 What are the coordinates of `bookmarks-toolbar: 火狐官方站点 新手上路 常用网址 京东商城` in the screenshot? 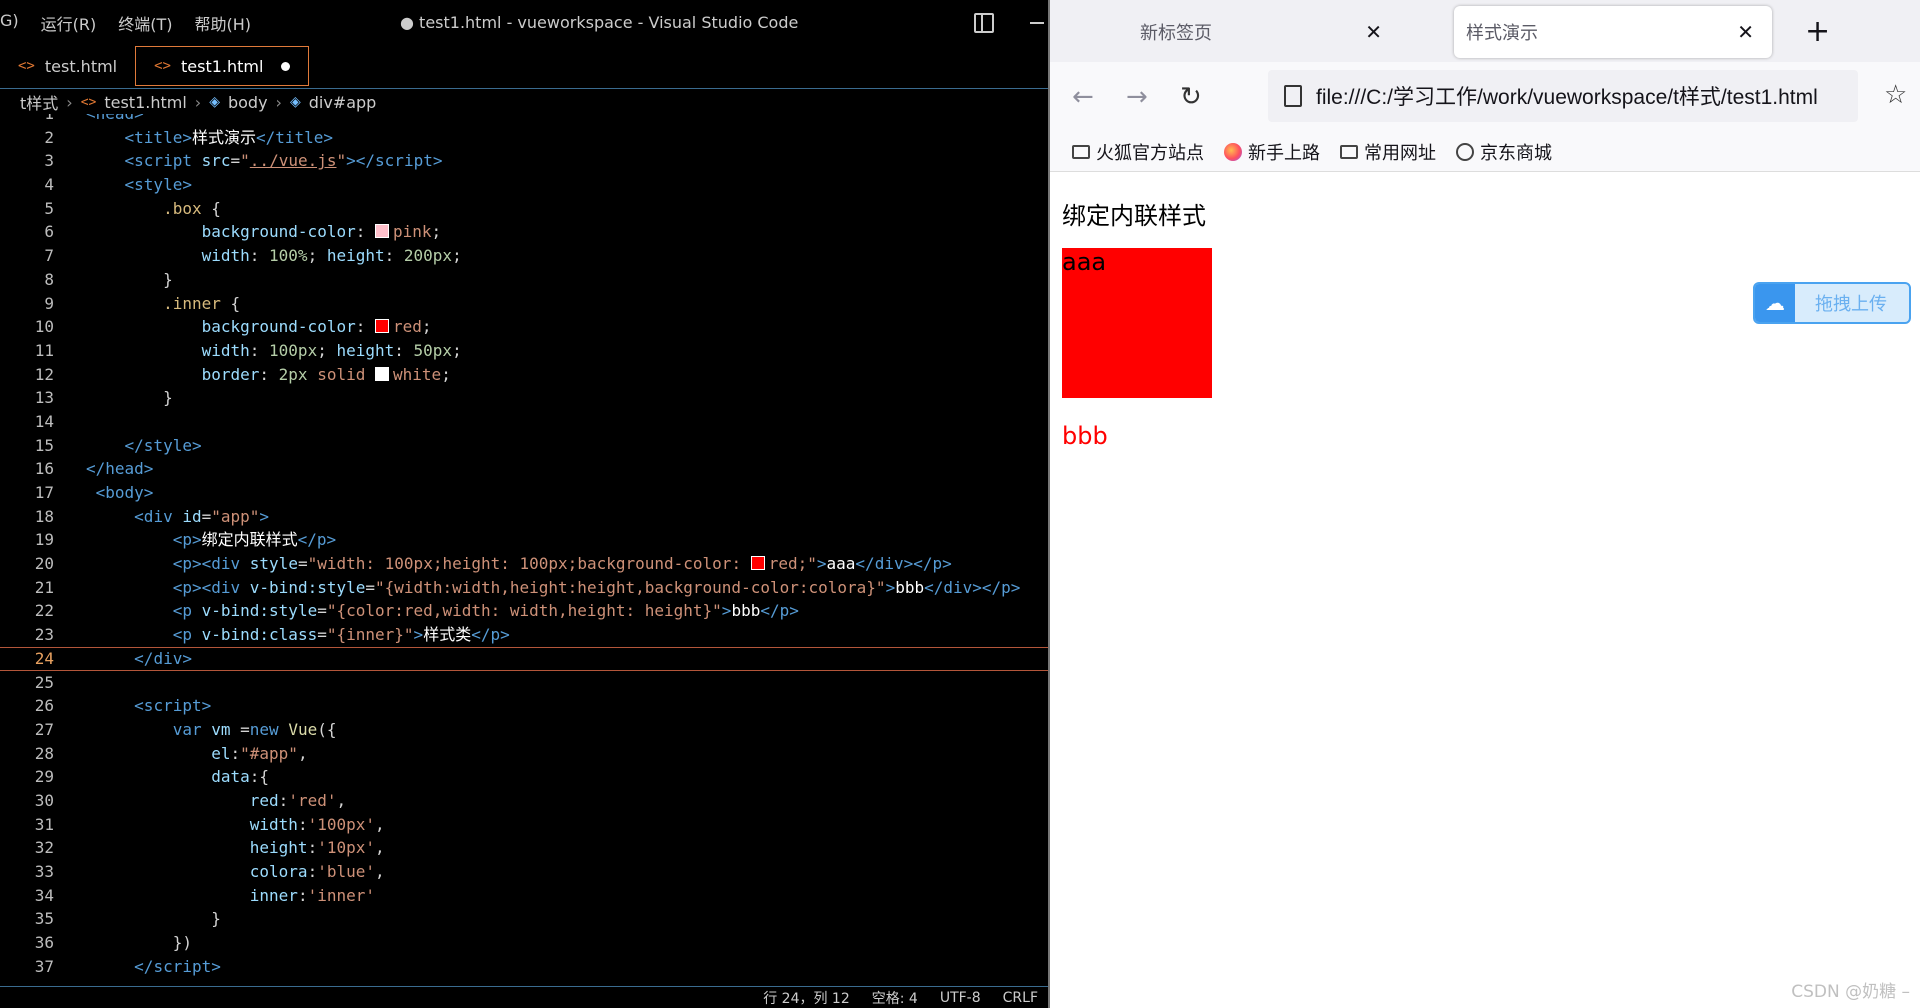 It's located at (1485, 152).